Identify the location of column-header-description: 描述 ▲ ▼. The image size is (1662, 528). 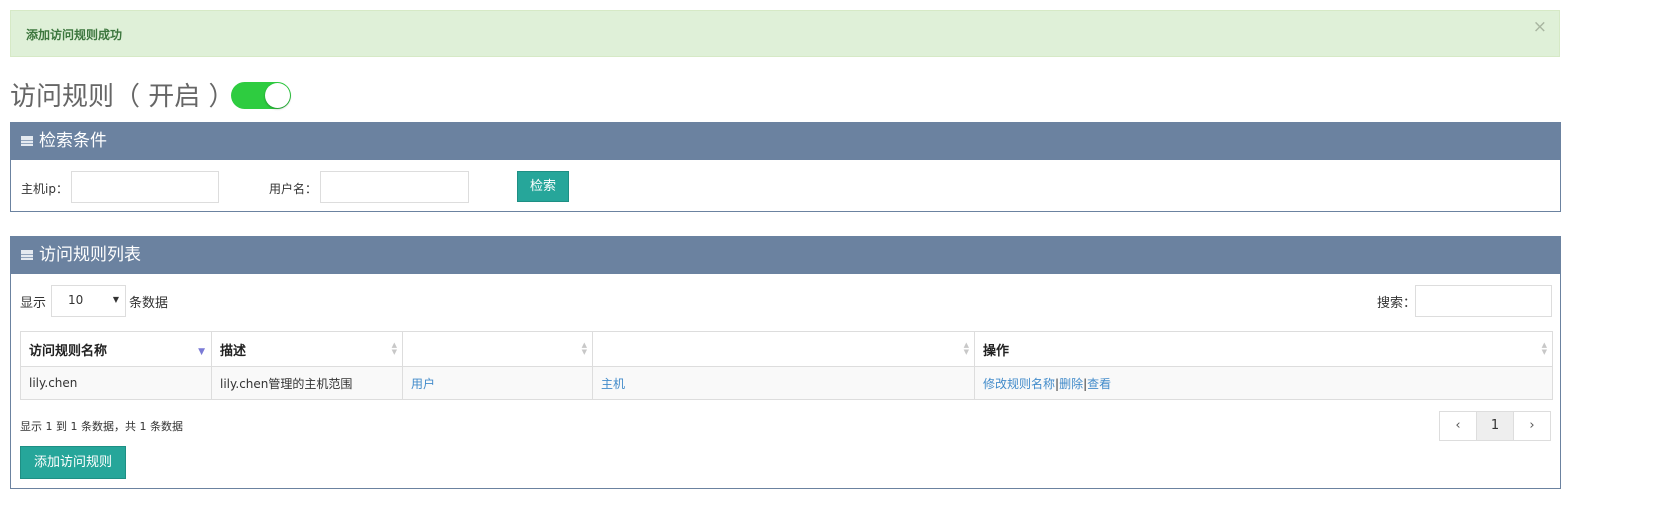
(307, 349).